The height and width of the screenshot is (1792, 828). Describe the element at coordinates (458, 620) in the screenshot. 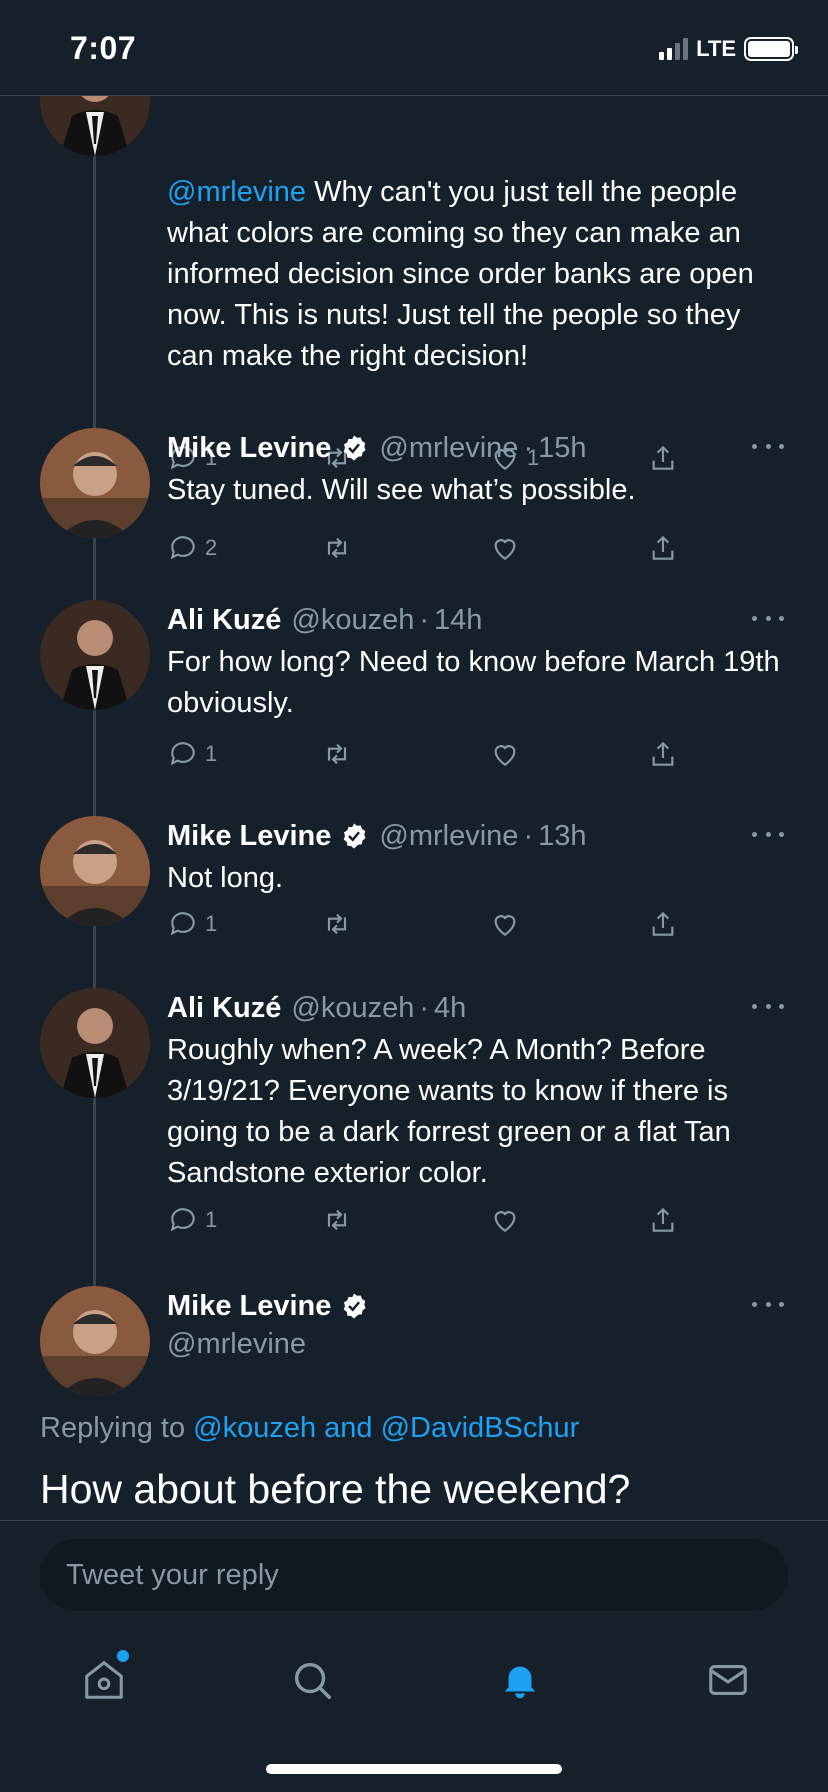

I see `tweet-time: 14h` at that location.